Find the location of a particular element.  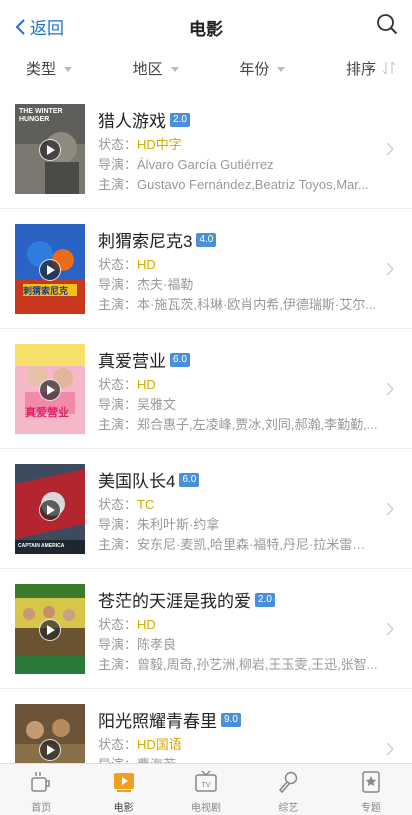

movie-title-row: 美国队长4 6.0 is located at coordinates (238, 479).